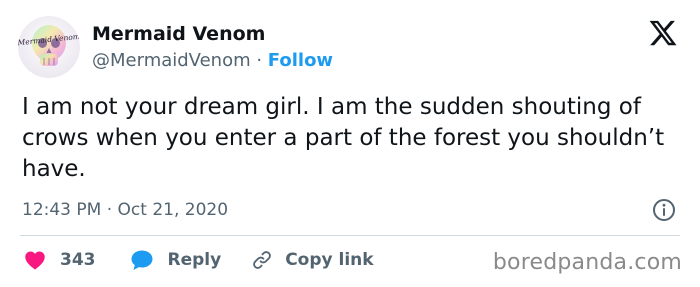 Image resolution: width=700 pixels, height=287 pixels. What do you see at coordinates (178, 34) in the screenshot?
I see `author-display-name: Mermaid Venom` at bounding box center [178, 34].